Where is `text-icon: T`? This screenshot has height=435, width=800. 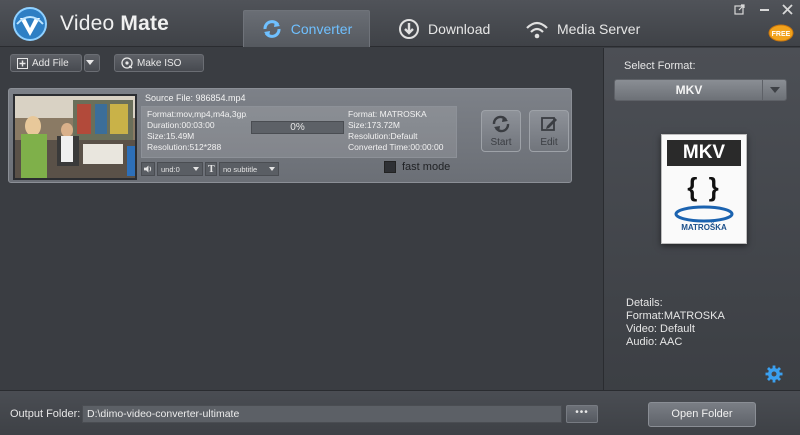 text-icon: T is located at coordinates (211, 169).